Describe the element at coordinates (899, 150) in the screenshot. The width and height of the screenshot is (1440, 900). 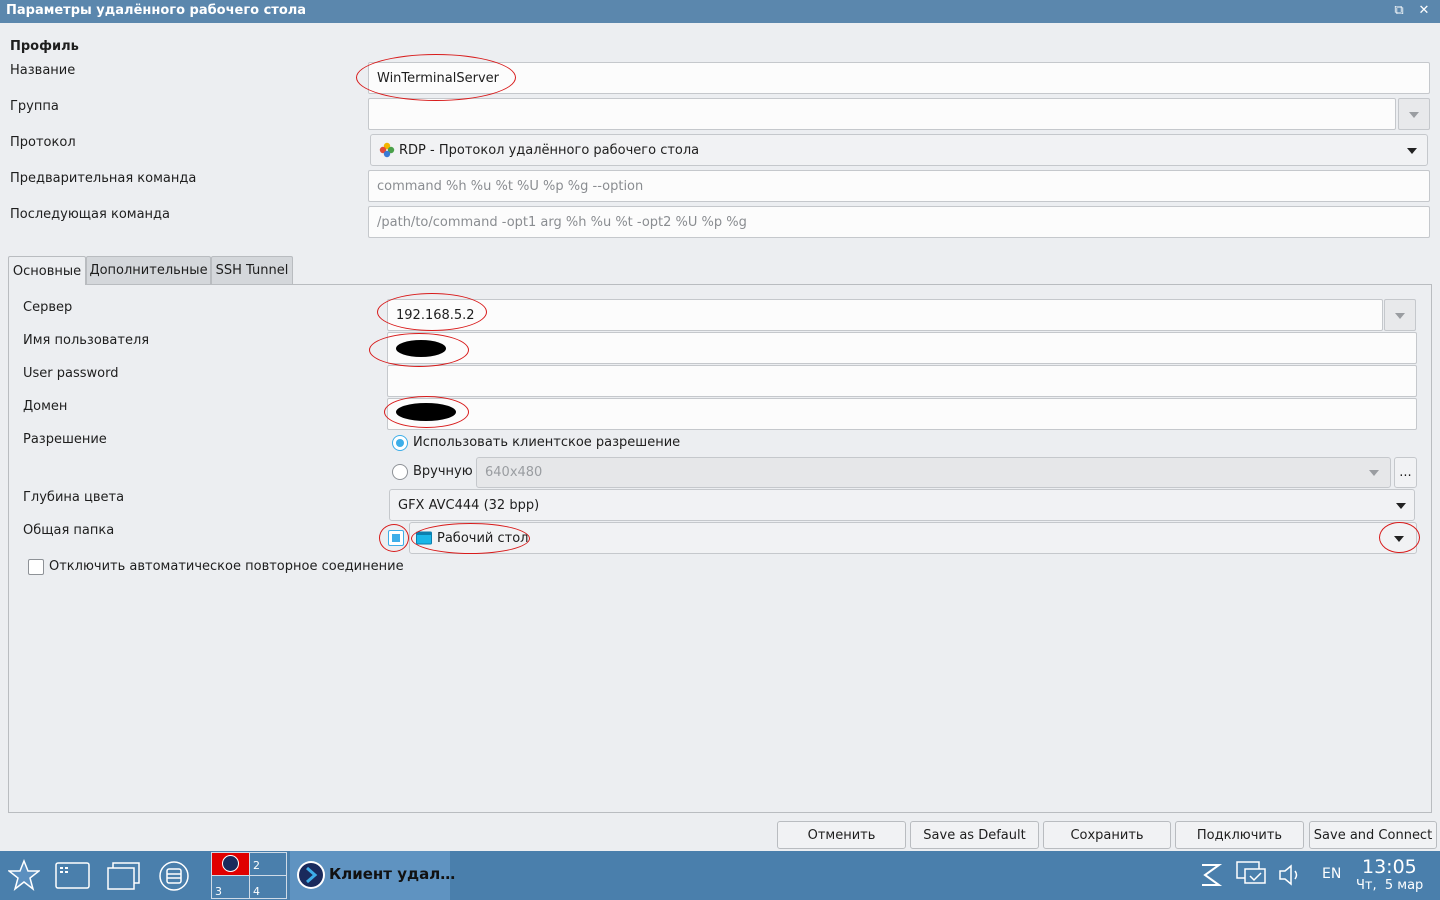
I see `protocol-select: RDP - Протокол удалённого рабочего стола` at that location.